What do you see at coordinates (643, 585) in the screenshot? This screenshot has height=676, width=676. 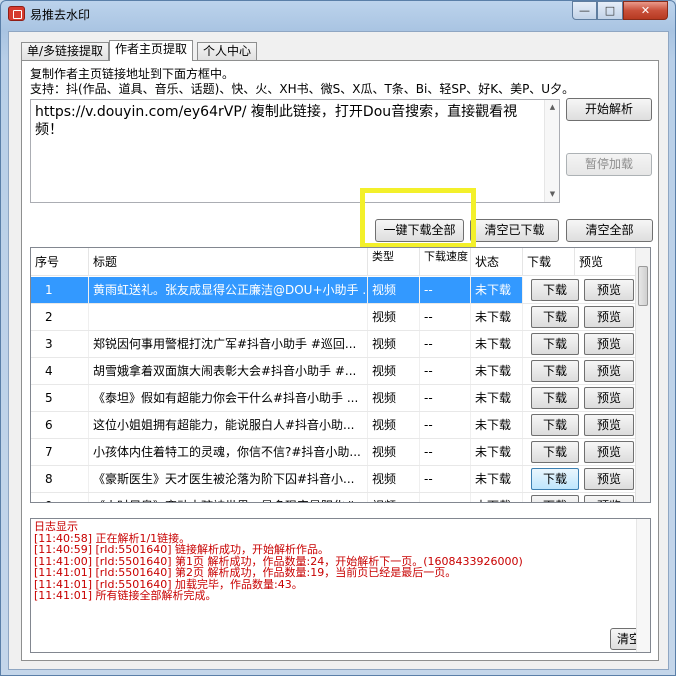 I see `log-scrollbar` at bounding box center [643, 585].